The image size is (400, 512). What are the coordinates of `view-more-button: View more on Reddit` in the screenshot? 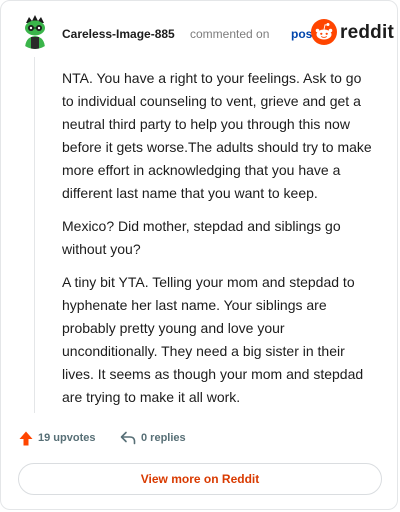 It's located at (200, 479).